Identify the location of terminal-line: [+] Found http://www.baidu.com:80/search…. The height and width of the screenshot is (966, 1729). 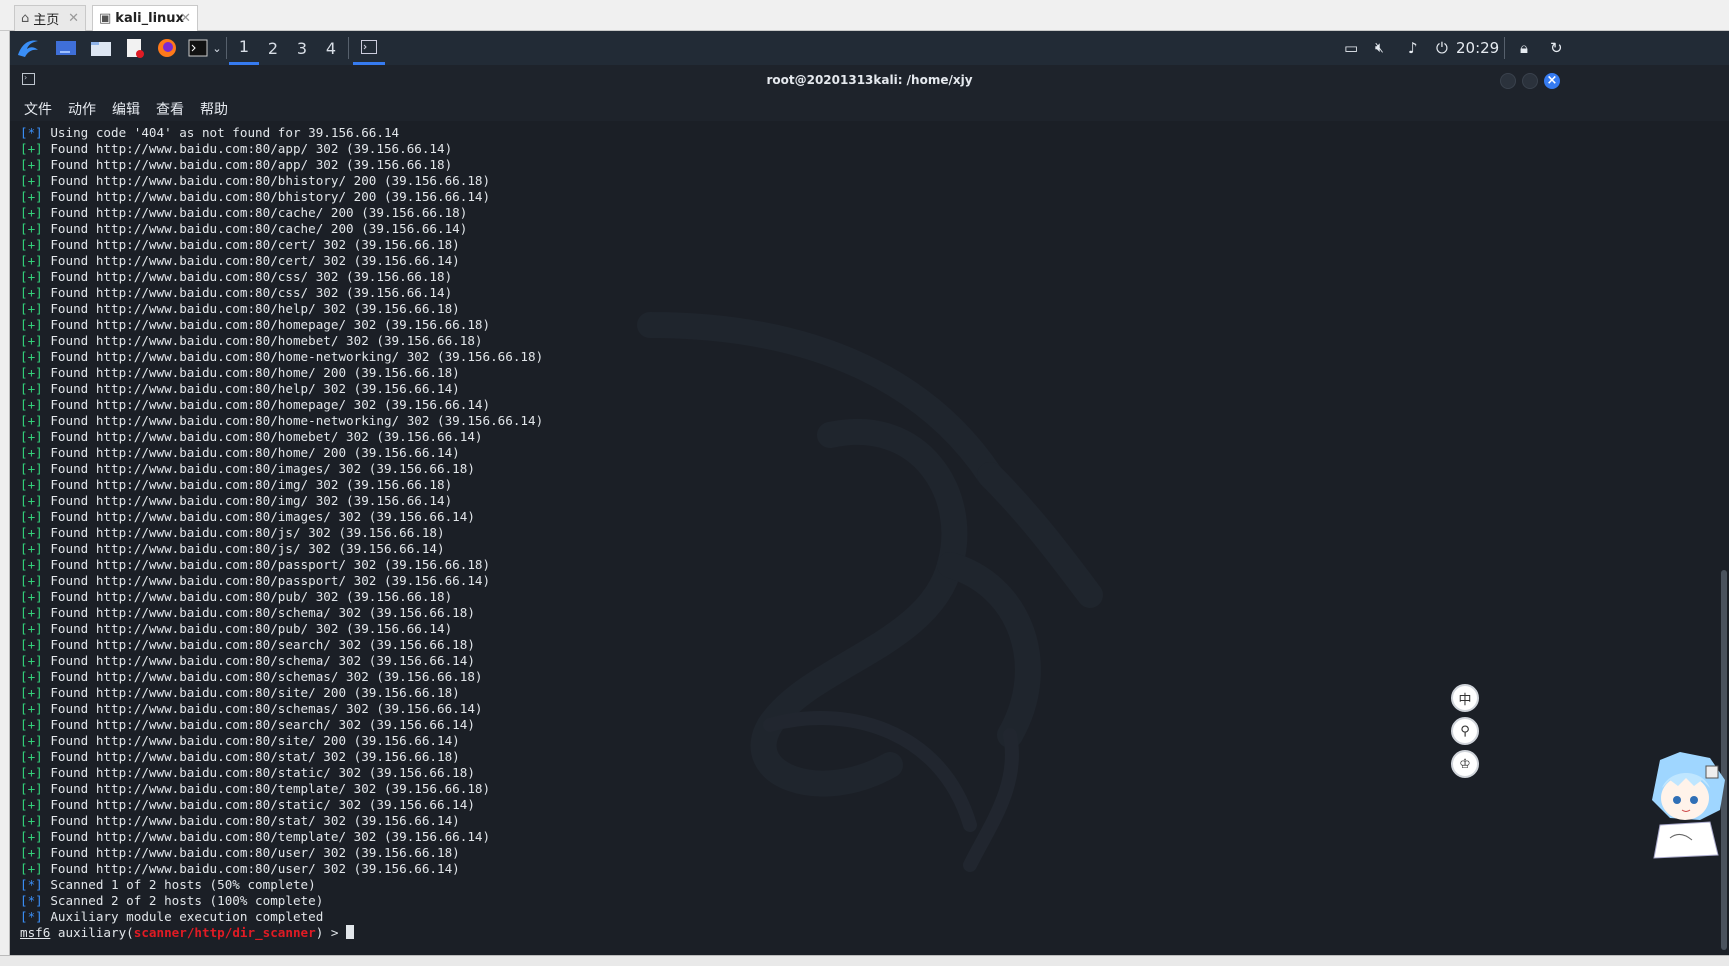
(850, 725).